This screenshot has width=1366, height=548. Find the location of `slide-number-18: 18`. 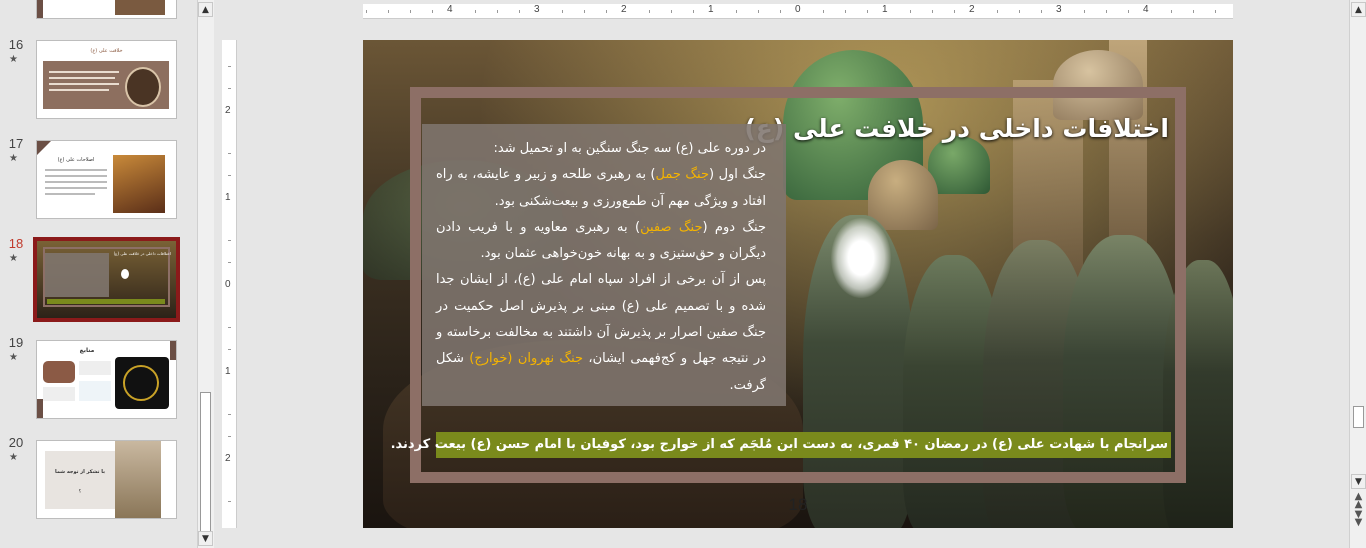

slide-number-18: 18 is located at coordinates (16, 243).